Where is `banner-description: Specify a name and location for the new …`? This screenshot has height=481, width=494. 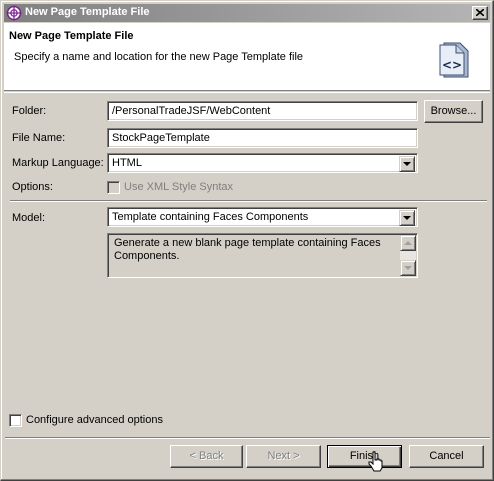
banner-description: Specify a name and location for the new … is located at coordinates (159, 57).